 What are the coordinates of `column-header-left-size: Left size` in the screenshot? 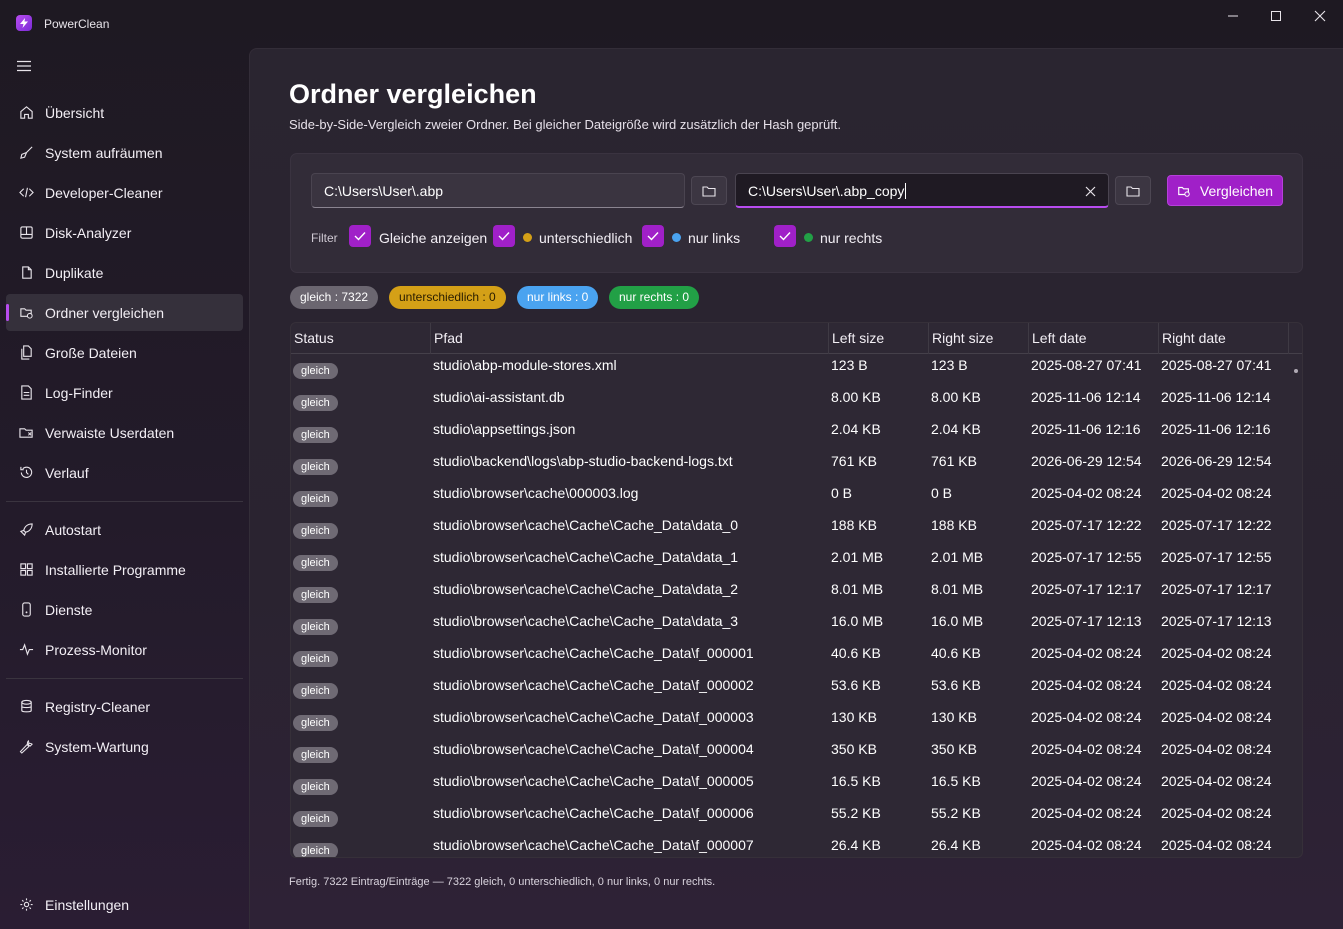 It's located at (879, 338).